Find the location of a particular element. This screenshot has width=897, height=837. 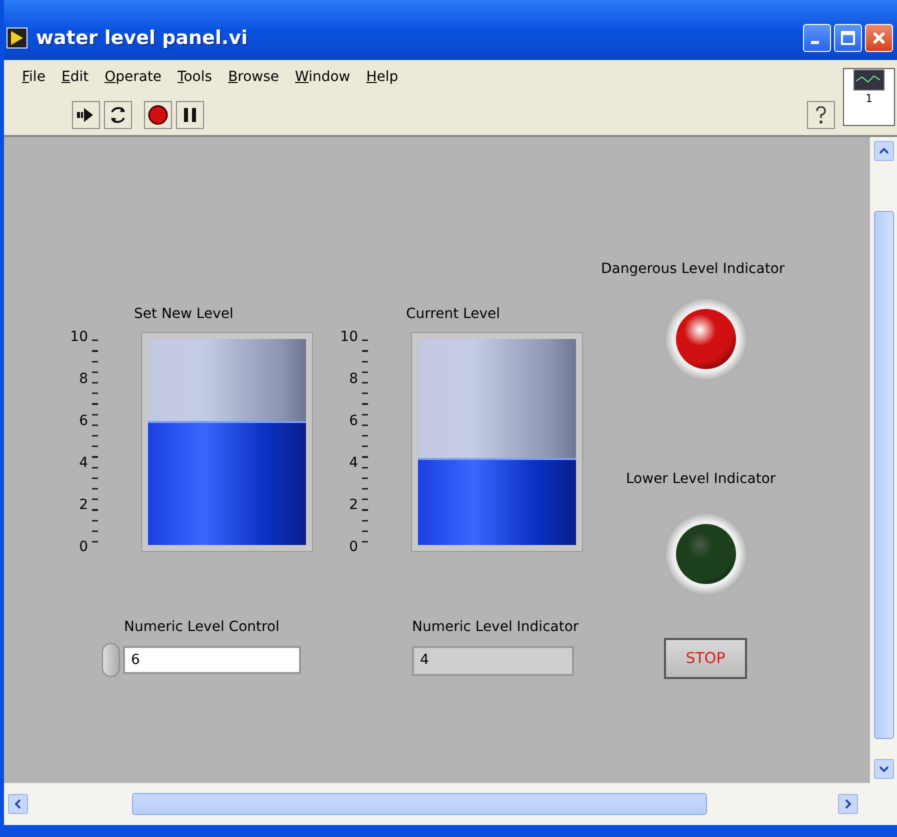

help-button is located at coordinates (821, 115).